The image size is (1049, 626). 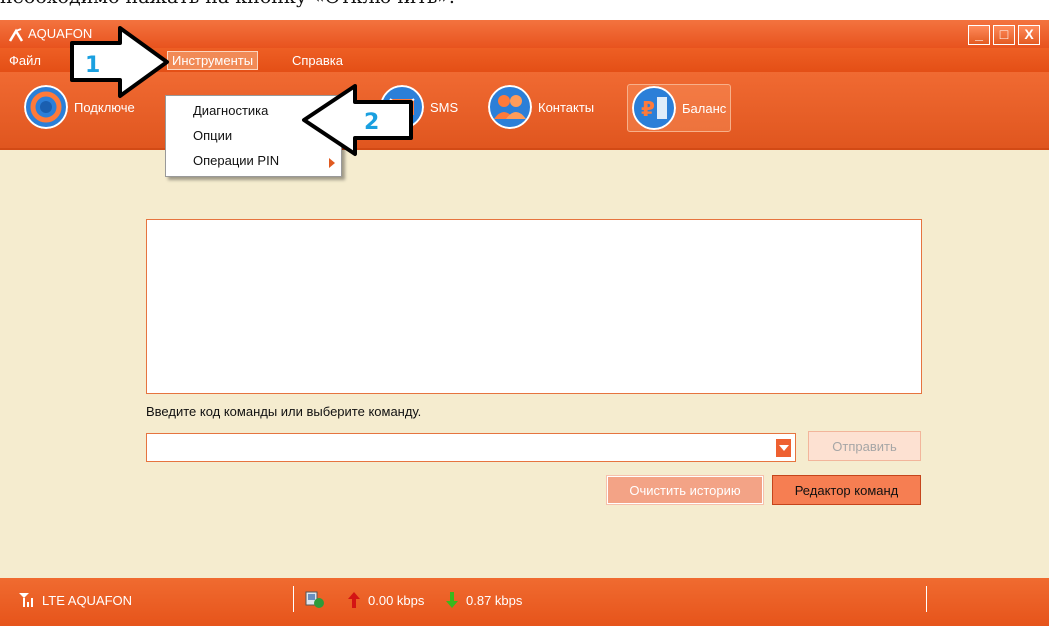 I want to click on menu-item-pin-operations: Операции PIN, so click(x=236, y=160).